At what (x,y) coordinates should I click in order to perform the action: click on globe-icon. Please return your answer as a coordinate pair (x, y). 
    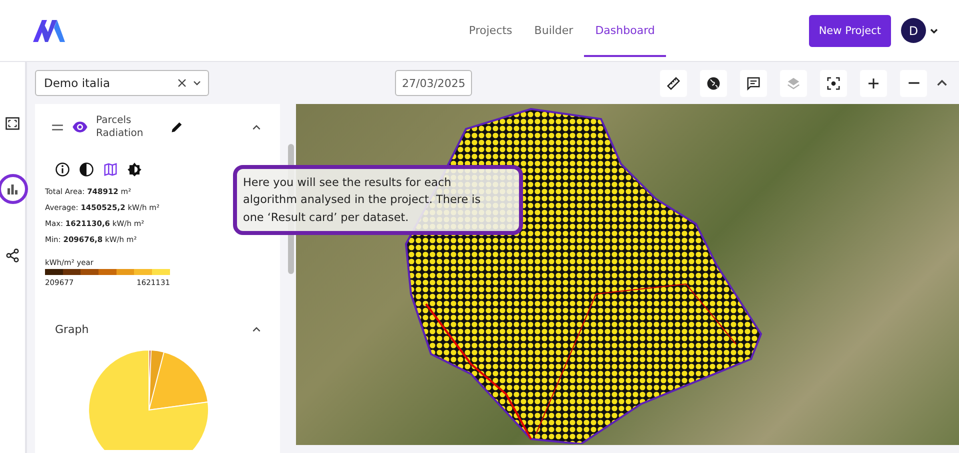
    Looking at the image, I should click on (713, 83).